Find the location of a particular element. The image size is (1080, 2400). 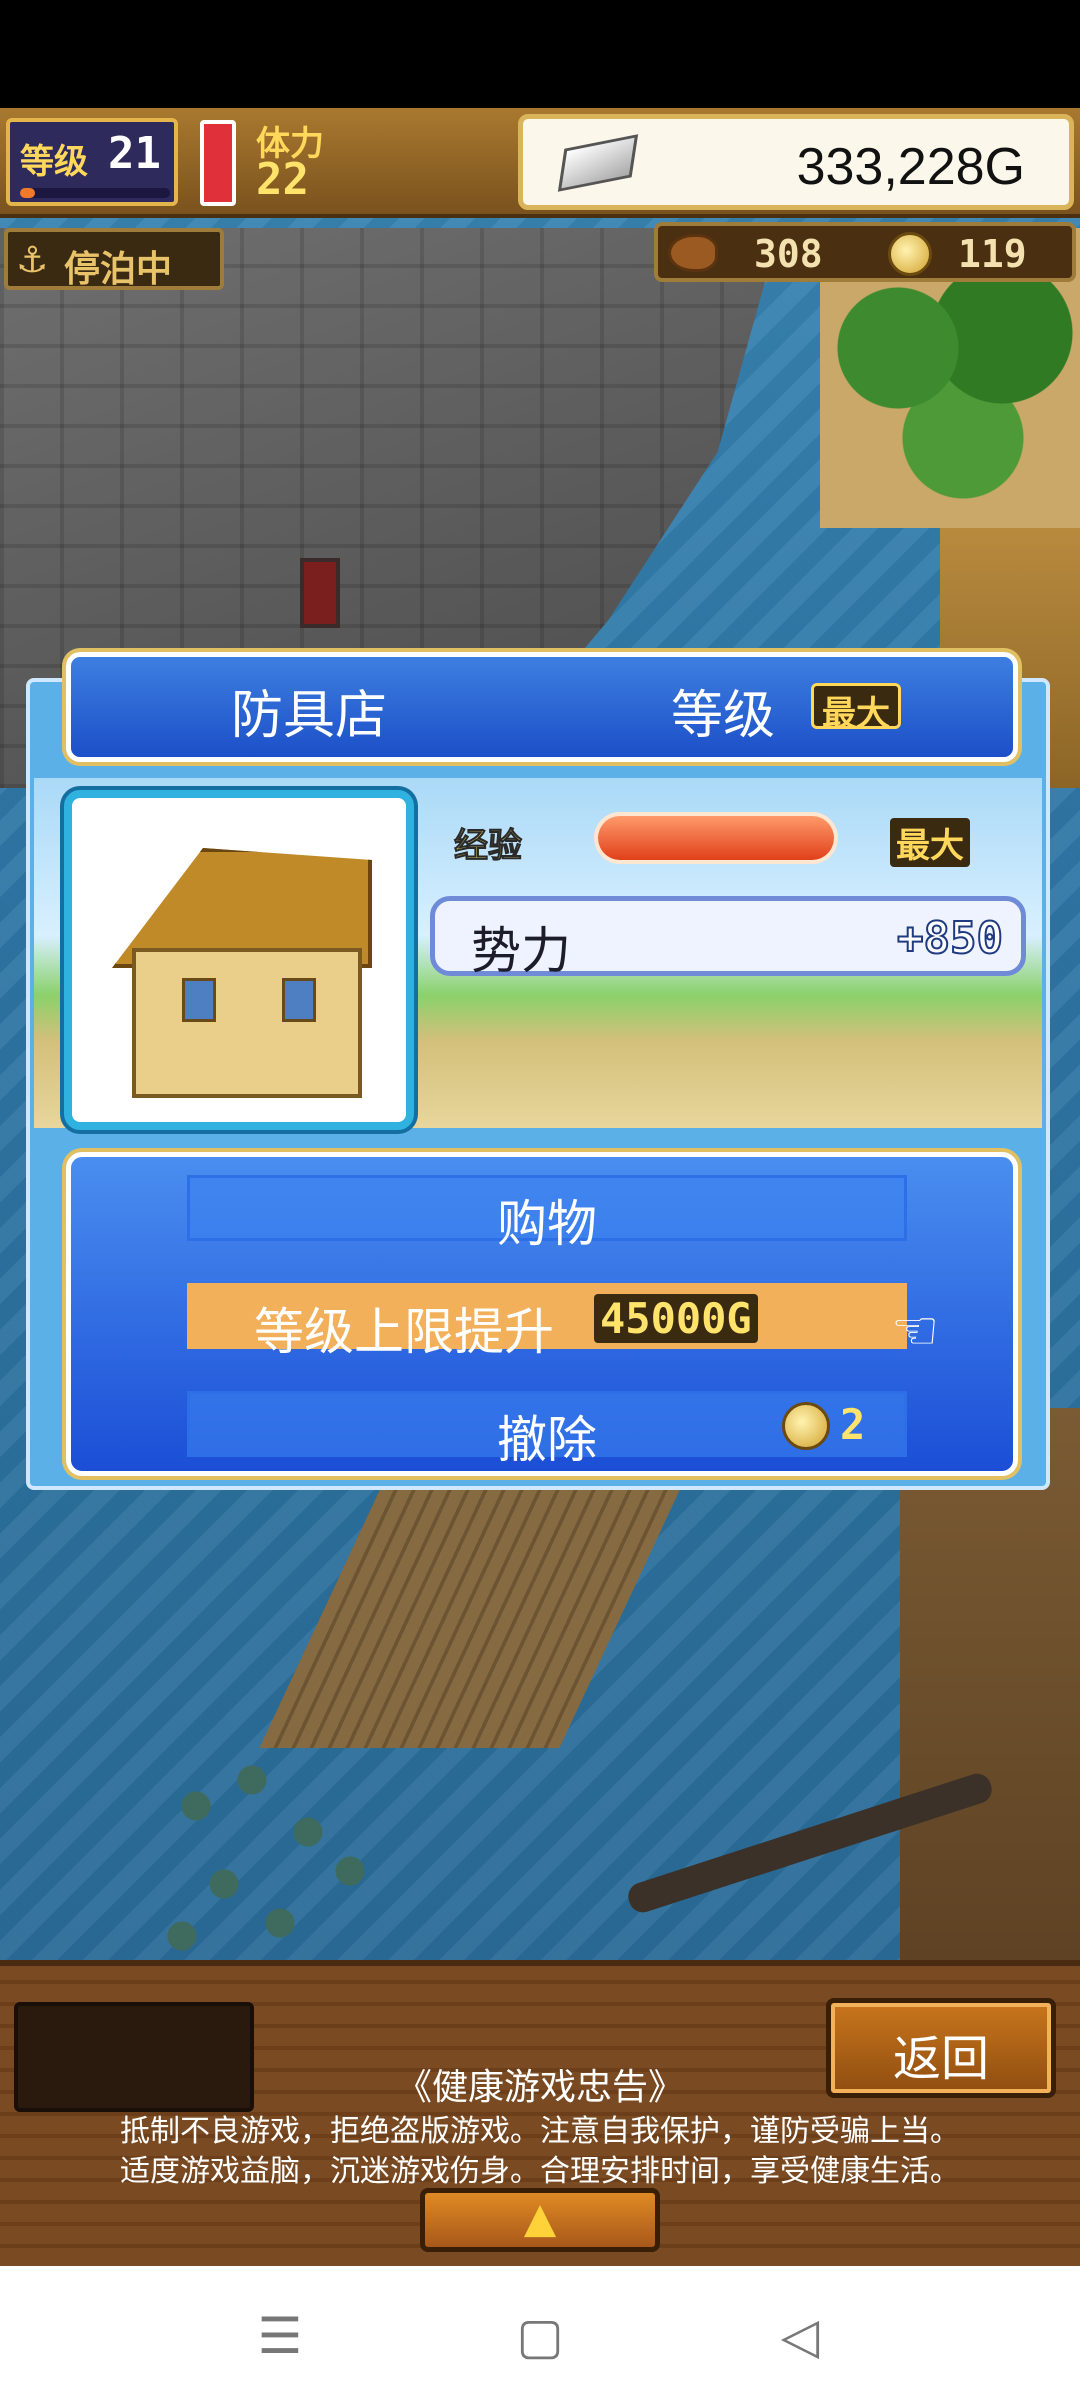

level-max-badge: 最大 is located at coordinates (856, 708).